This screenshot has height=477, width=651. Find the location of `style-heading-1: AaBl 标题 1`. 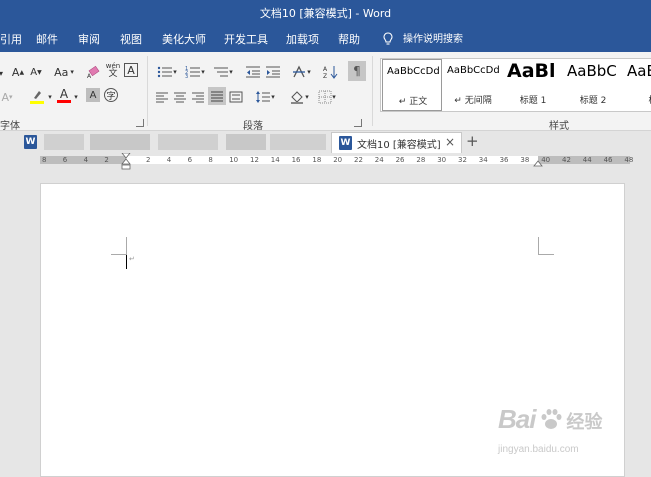

style-heading-1: AaBl 标题 1 is located at coordinates (533, 85).